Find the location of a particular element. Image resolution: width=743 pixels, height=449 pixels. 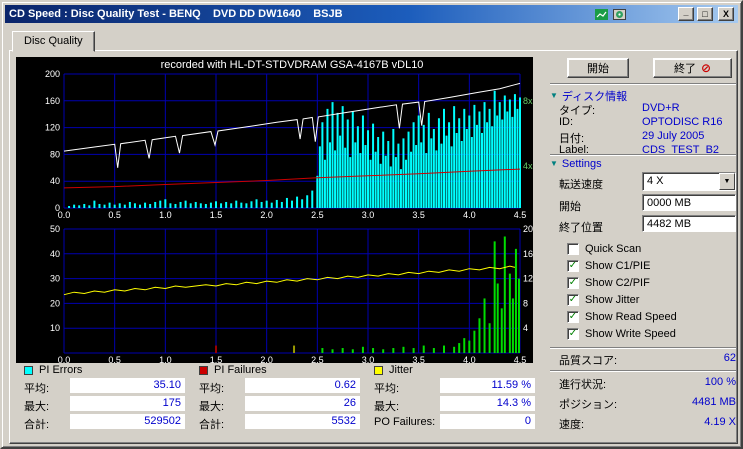

maximize-button: □ is located at coordinates (705, 14).